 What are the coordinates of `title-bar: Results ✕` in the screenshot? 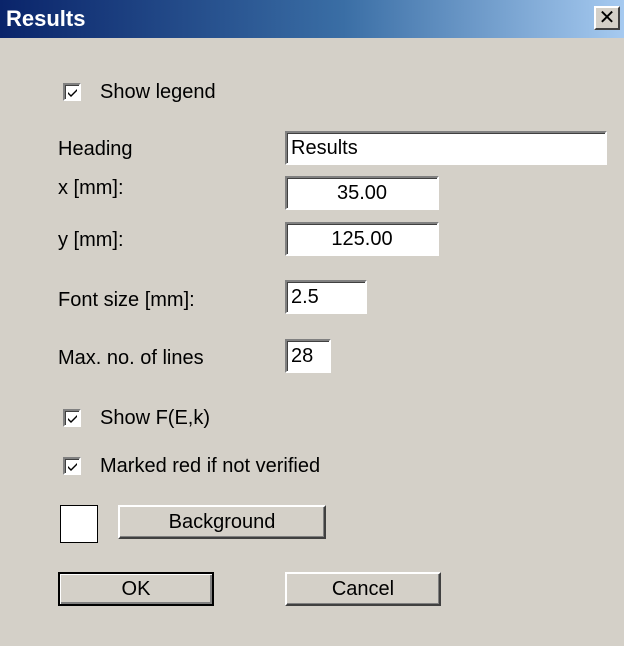 It's located at (312, 19).